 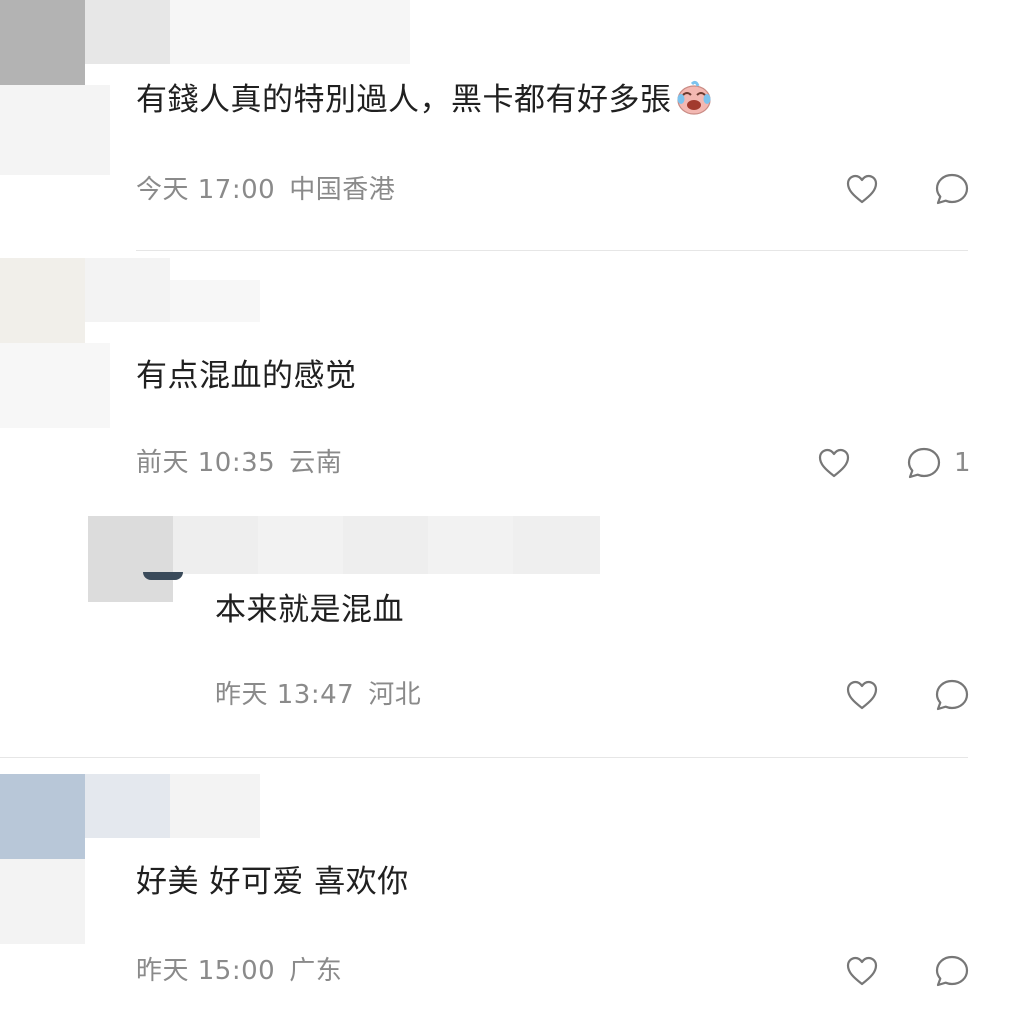 What do you see at coordinates (316, 971) in the screenshot?
I see `comment-location: 广东` at bounding box center [316, 971].